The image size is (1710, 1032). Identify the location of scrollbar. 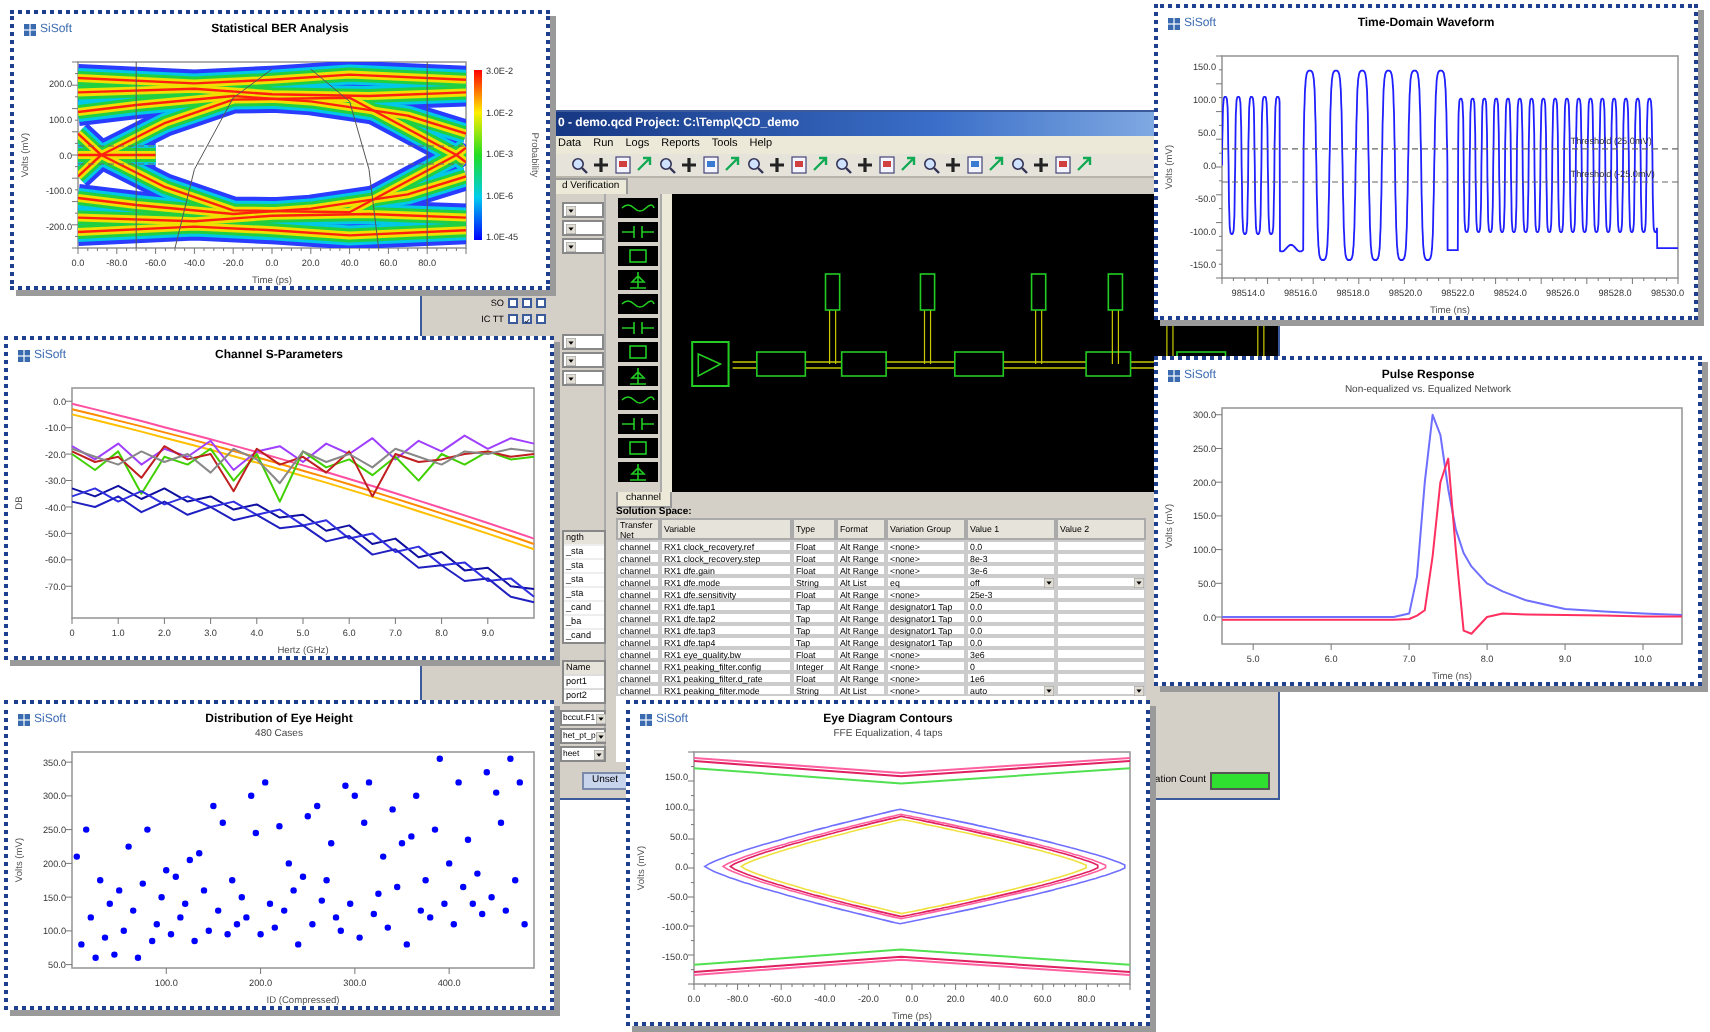
(666, 343).